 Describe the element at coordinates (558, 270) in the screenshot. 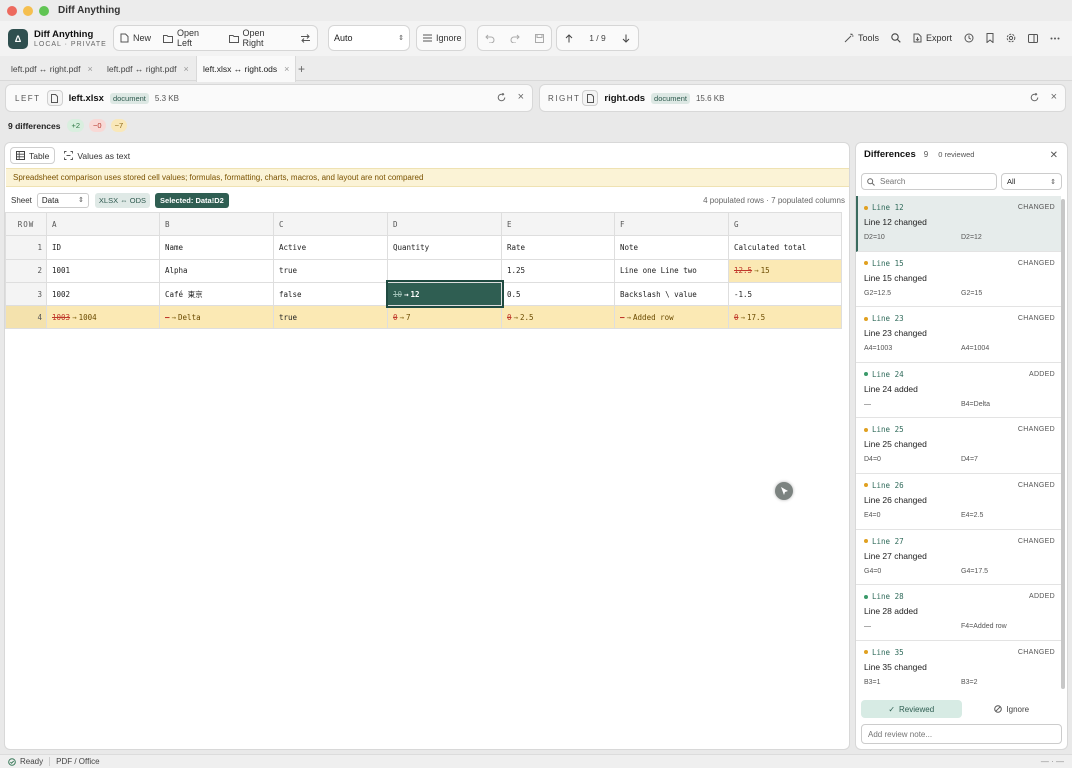

I see `table-cell: 1.25` at that location.